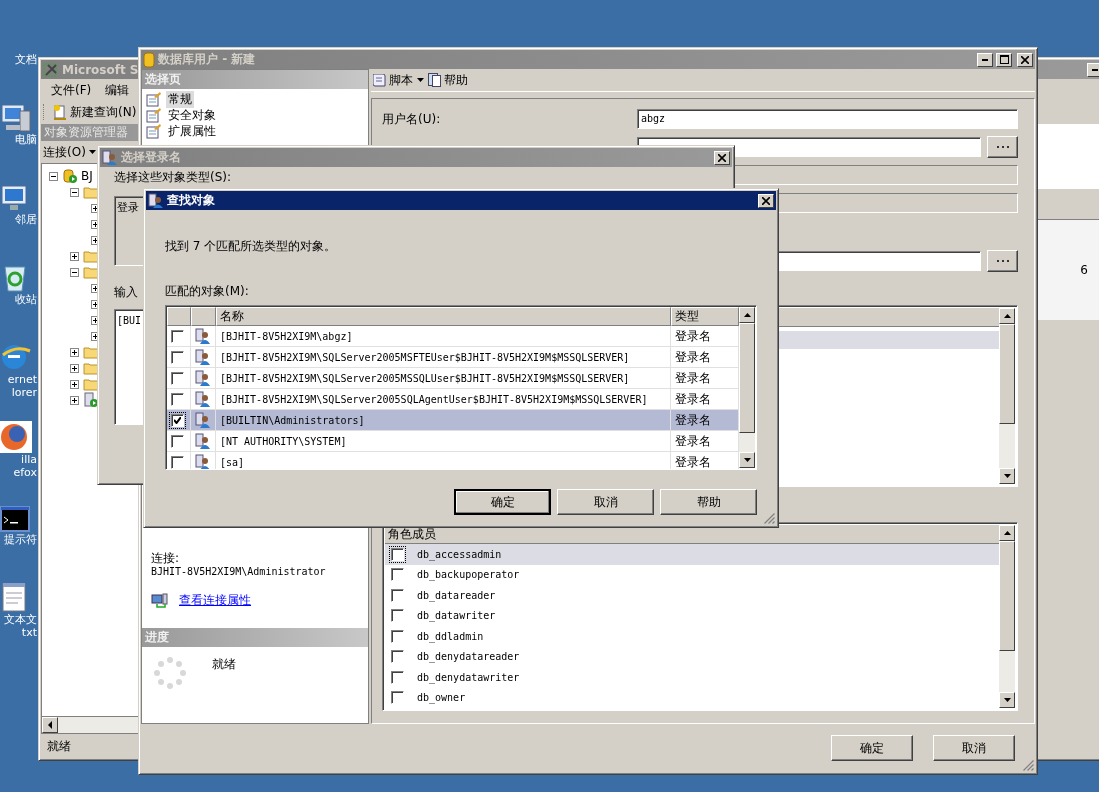 The image size is (1099, 792). Describe the element at coordinates (24, 392) in the screenshot. I see `icon-label: lorer` at that location.